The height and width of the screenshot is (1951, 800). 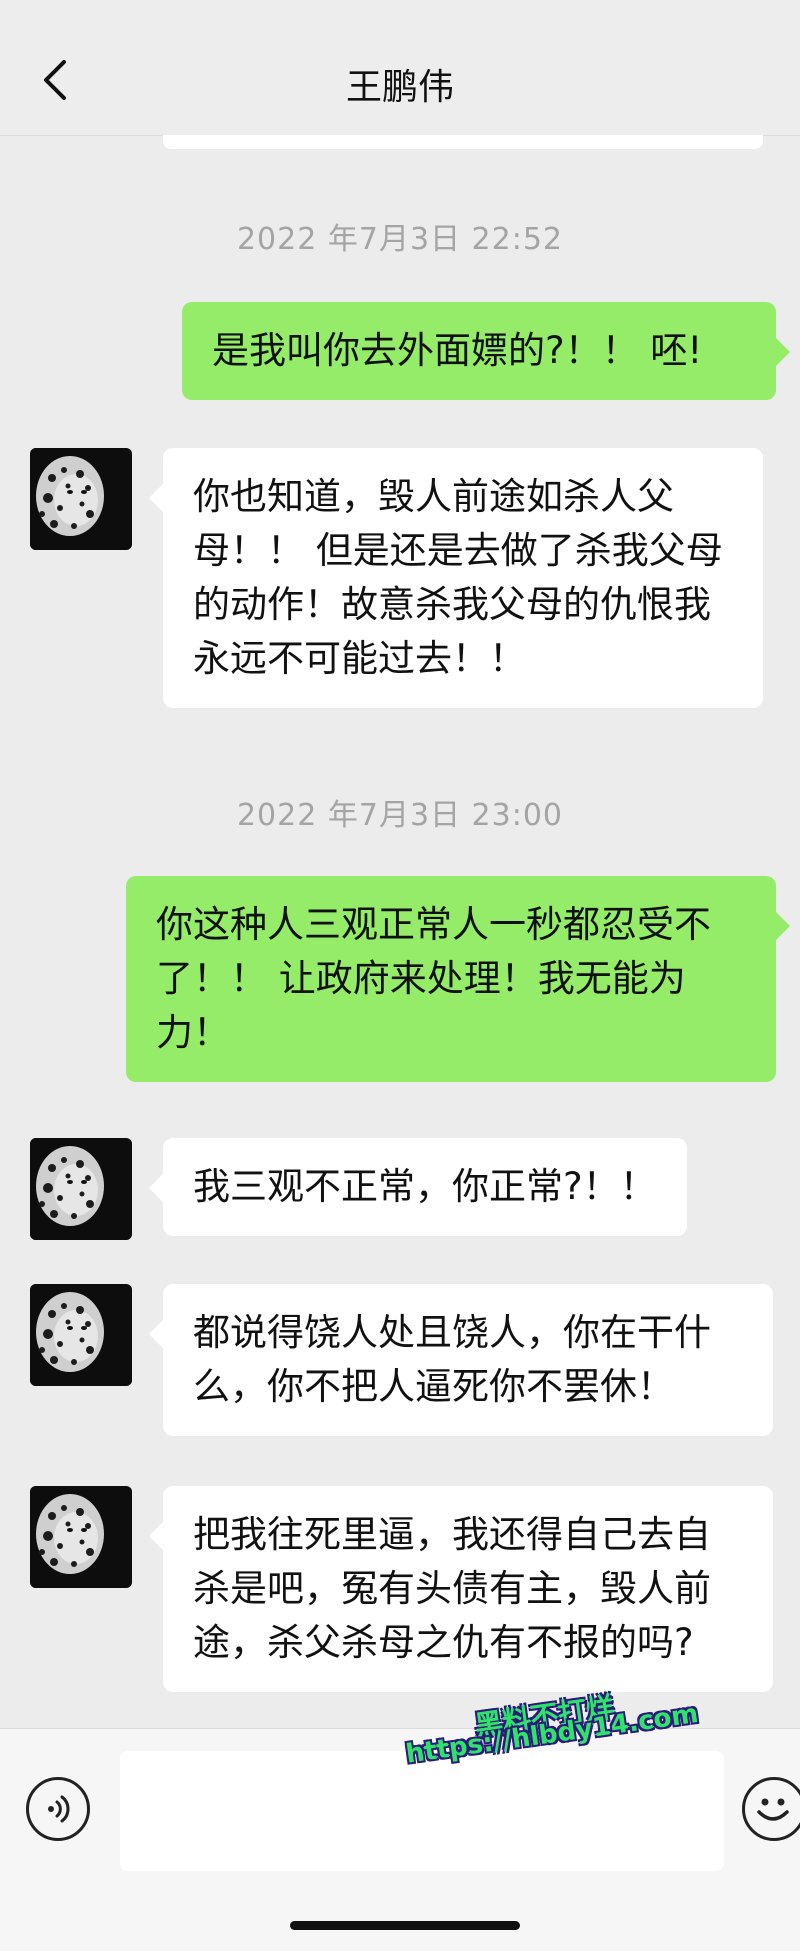 I want to click on emoji-button, so click(x=771, y=1809).